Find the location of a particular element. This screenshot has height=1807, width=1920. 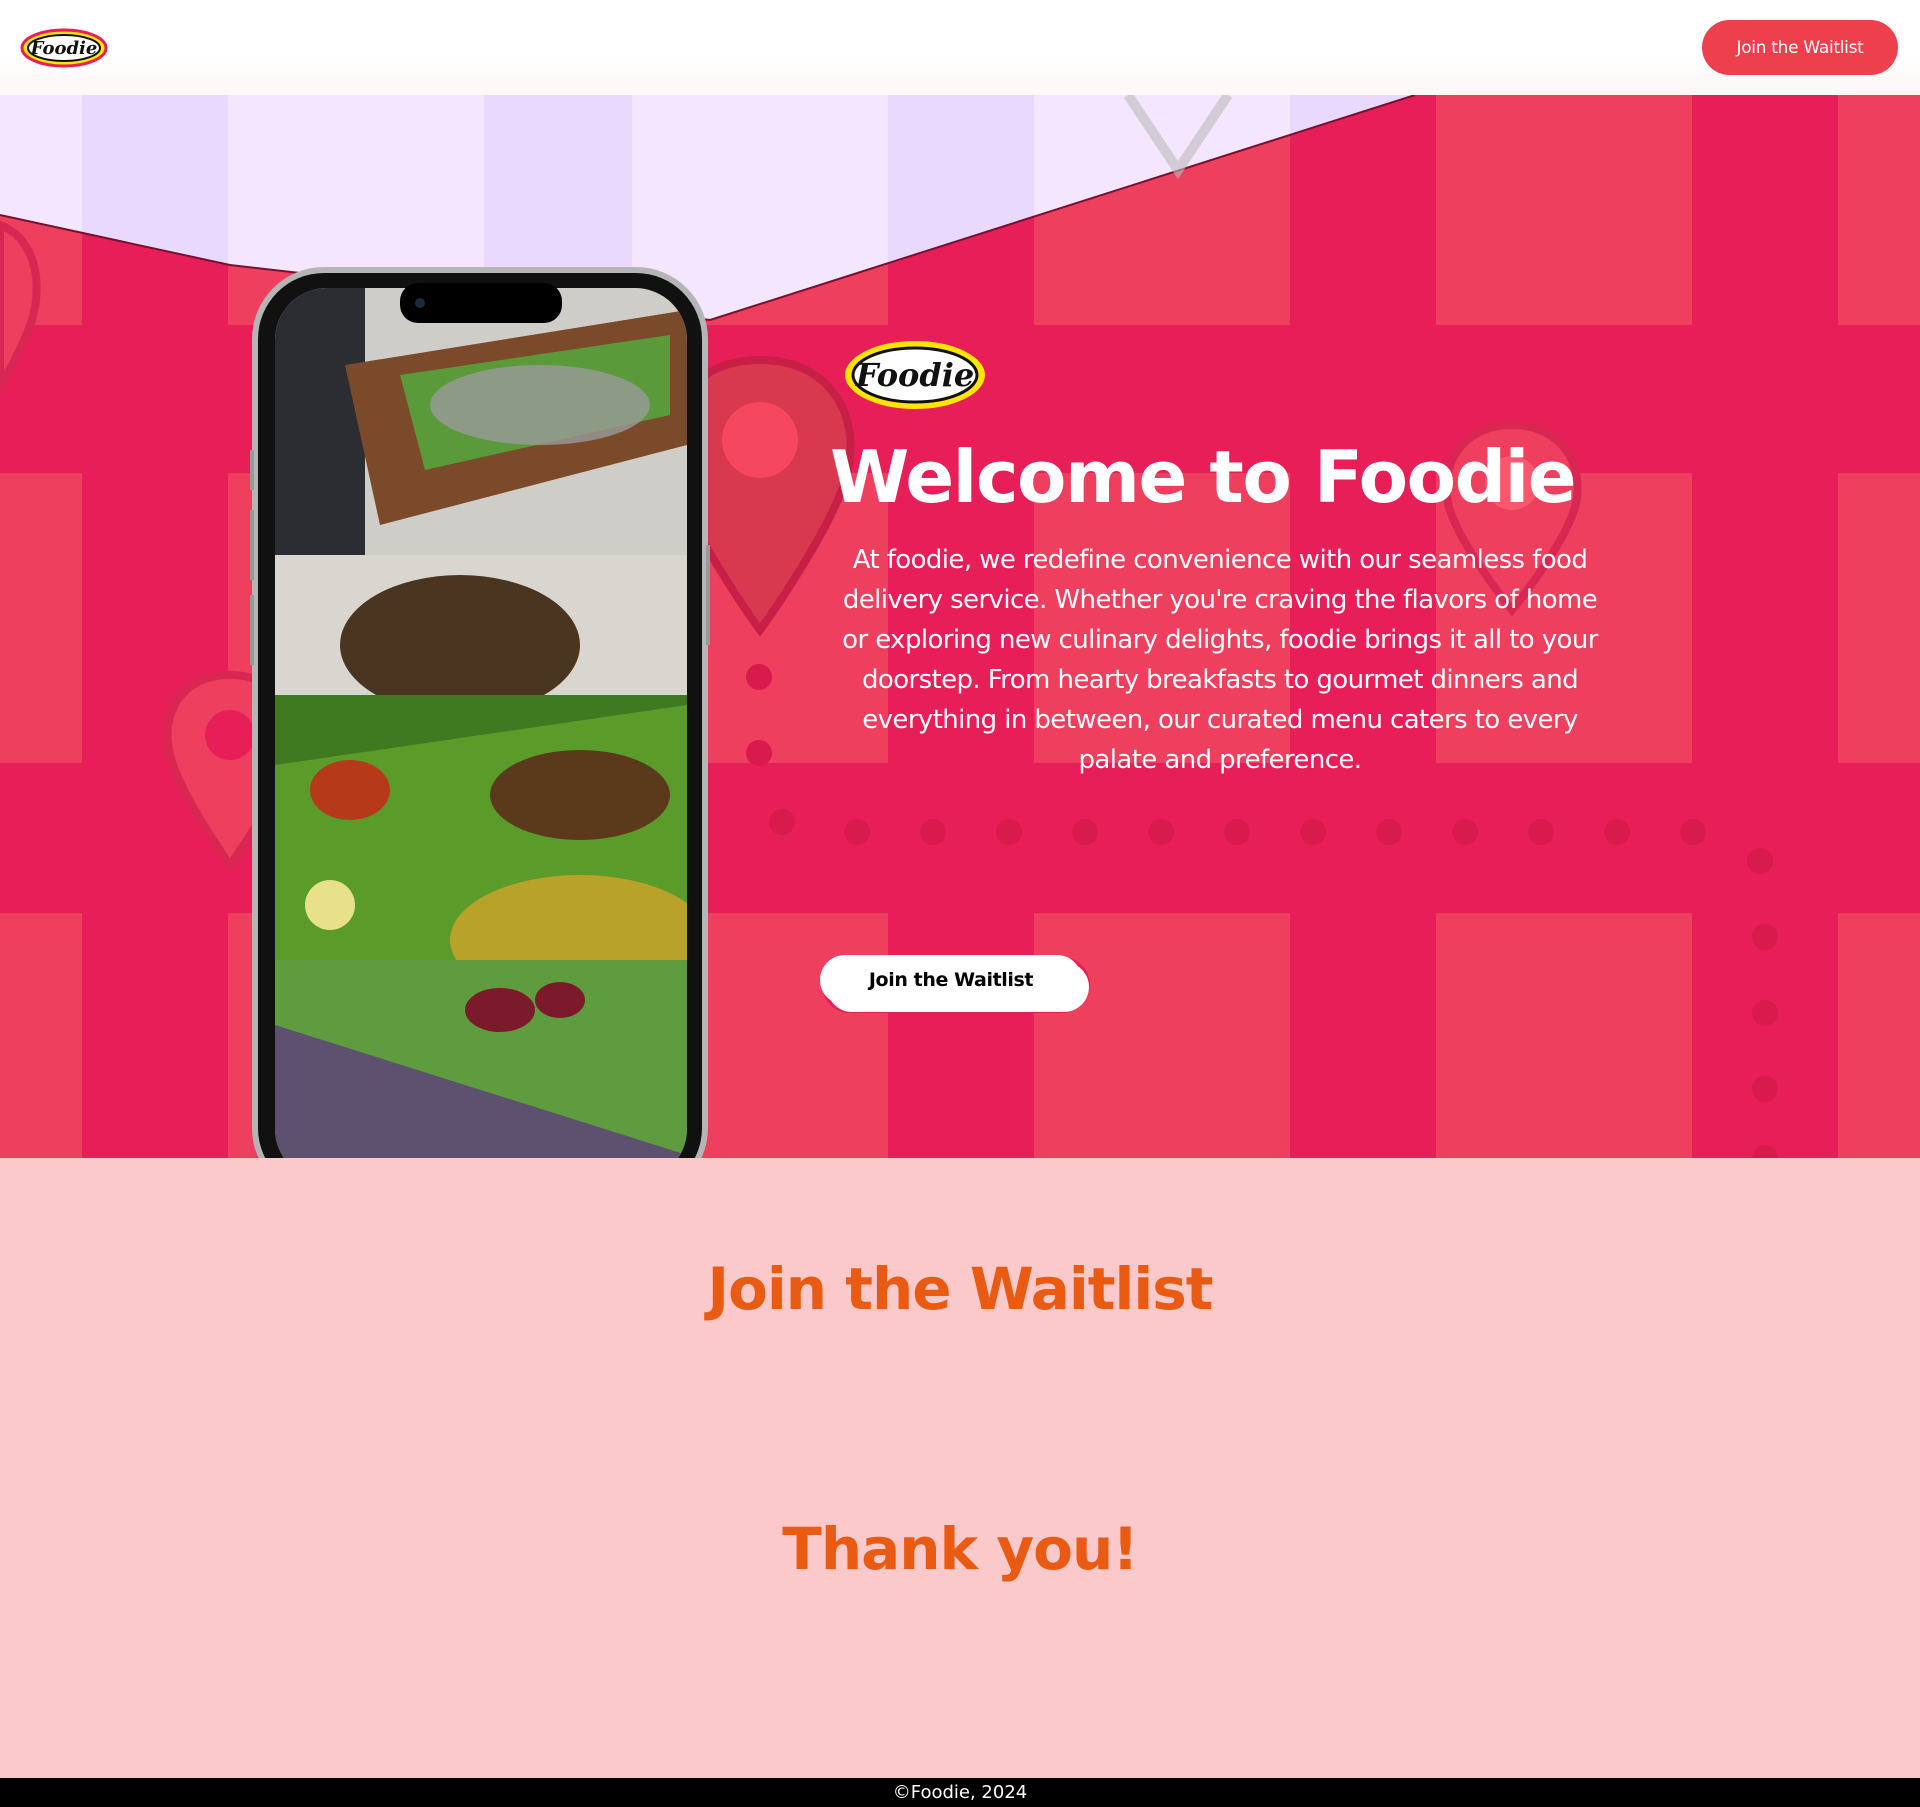

thank-you-message: Thank you! is located at coordinates (960, 1549).